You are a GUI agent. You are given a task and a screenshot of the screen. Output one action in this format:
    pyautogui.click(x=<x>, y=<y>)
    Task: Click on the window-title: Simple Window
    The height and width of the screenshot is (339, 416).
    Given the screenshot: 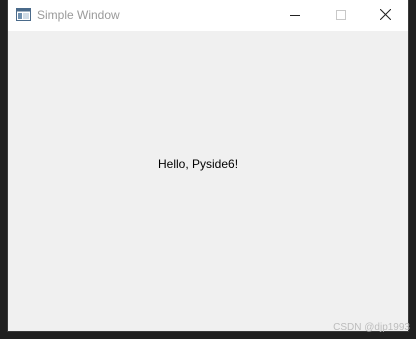 What is the action you would take?
    pyautogui.click(x=78, y=15)
    